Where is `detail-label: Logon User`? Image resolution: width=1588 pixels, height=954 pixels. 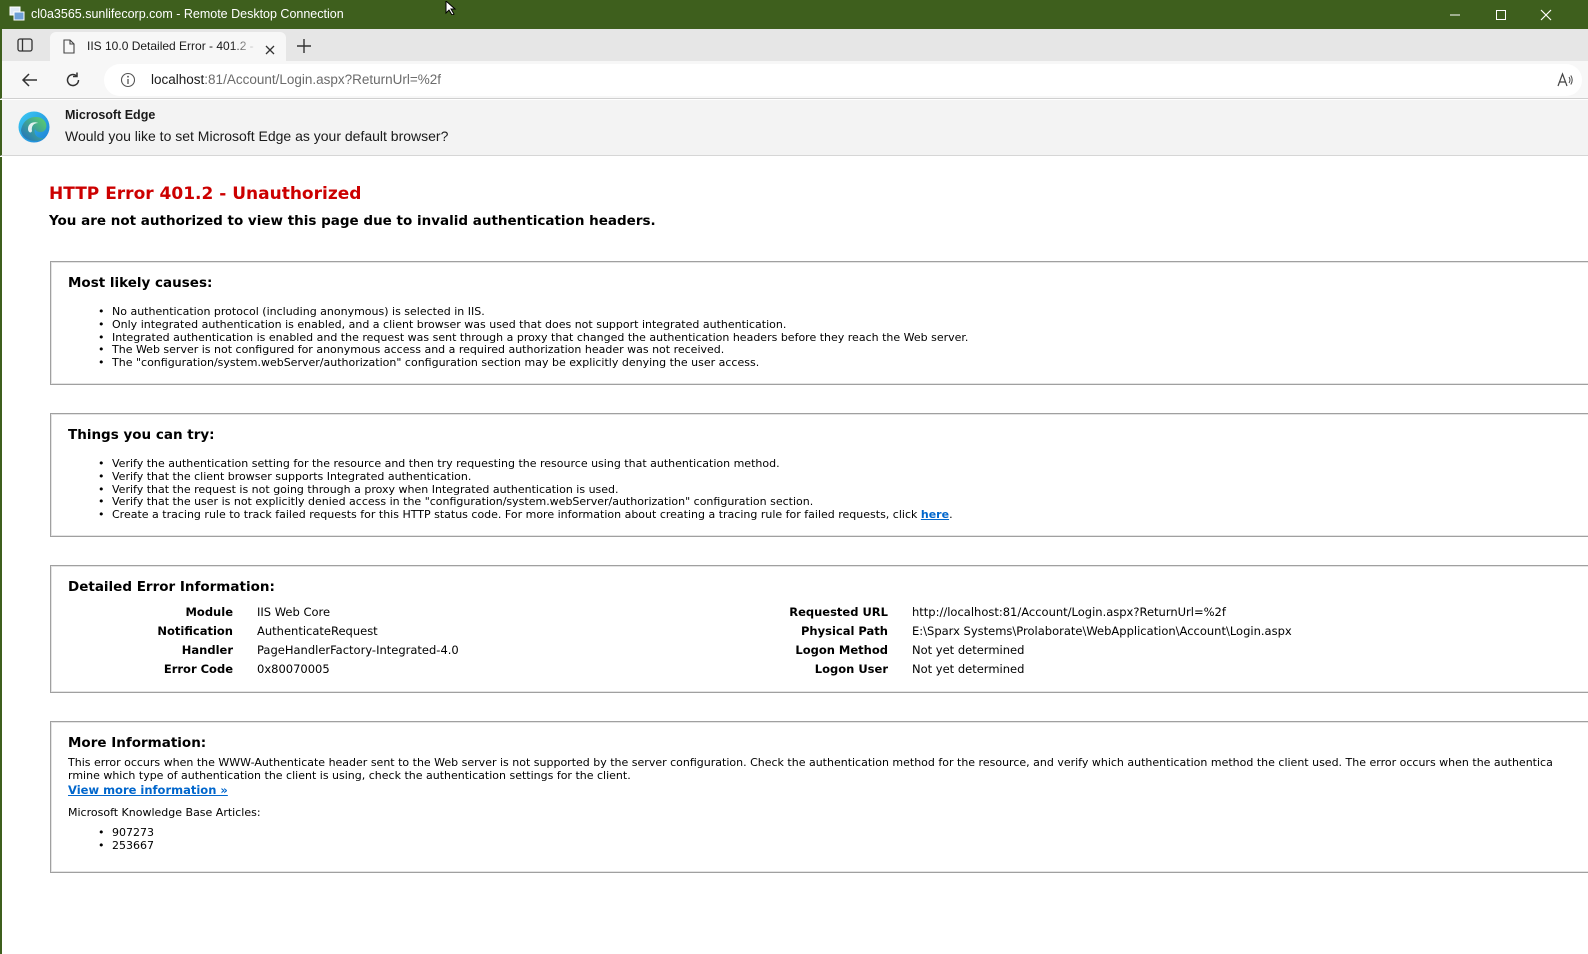
detail-label: Logon User is located at coordinates (851, 669).